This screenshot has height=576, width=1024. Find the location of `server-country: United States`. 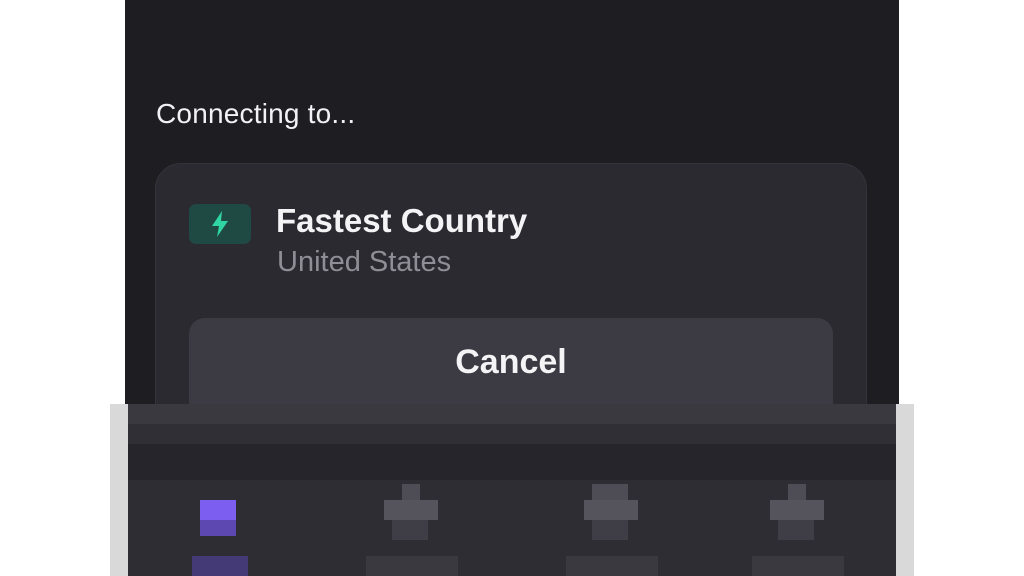

server-country: United States is located at coordinates (364, 262).